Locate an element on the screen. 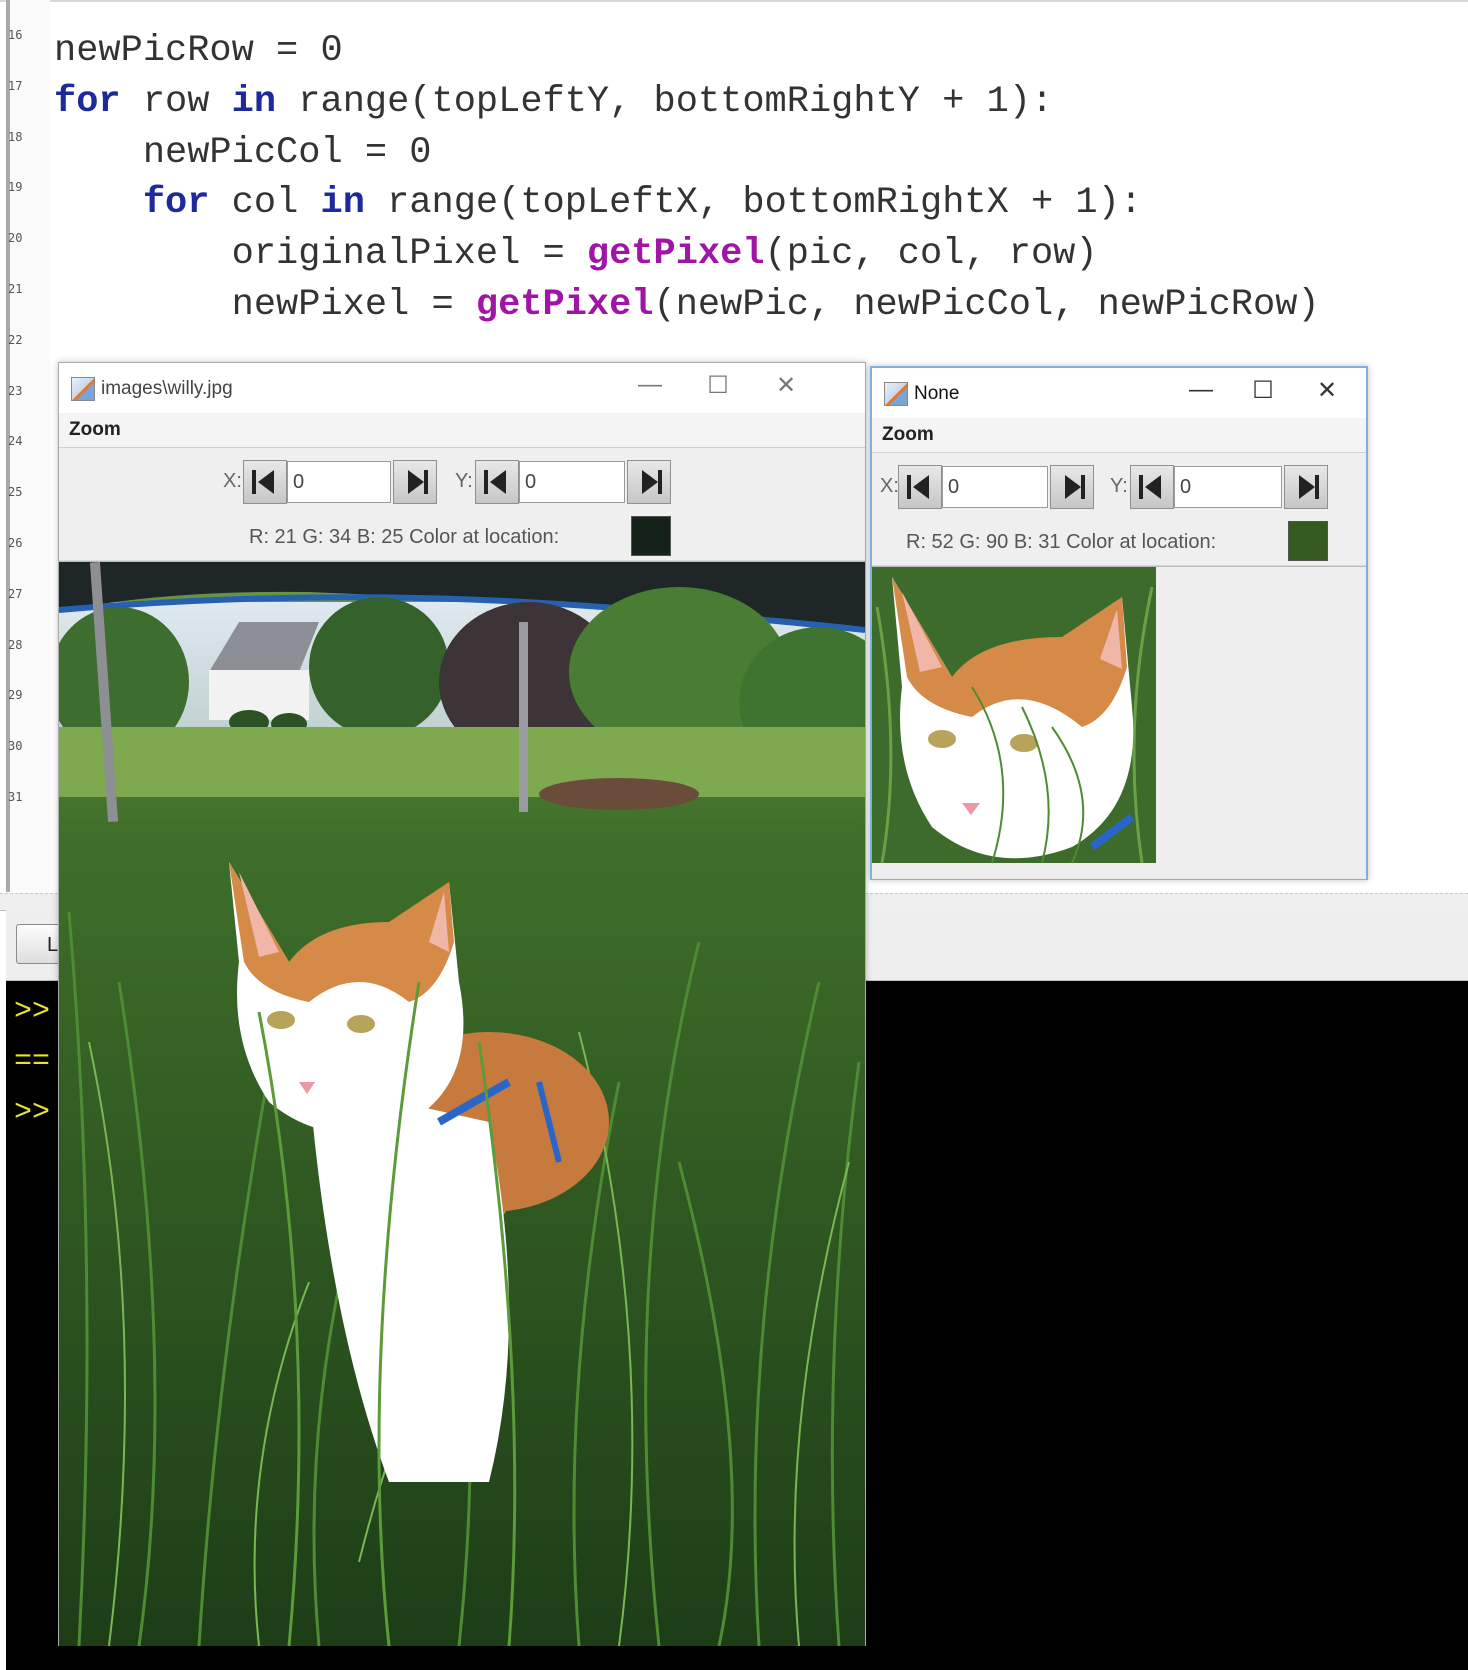  line-number: 19 is located at coordinates (15, 187).